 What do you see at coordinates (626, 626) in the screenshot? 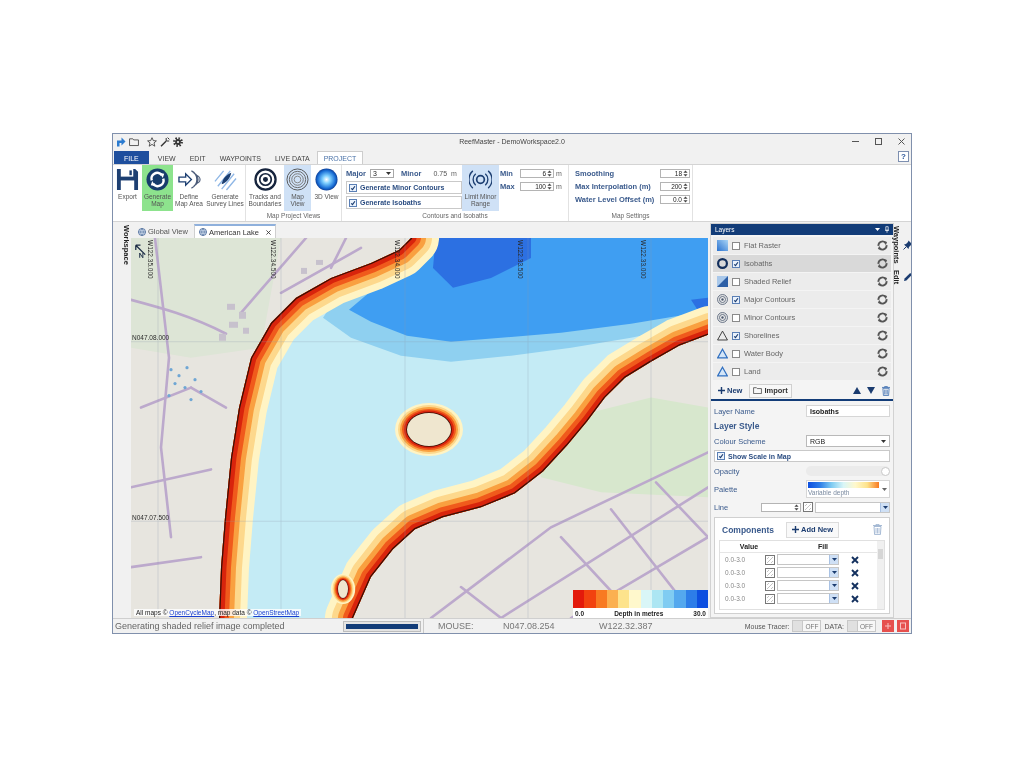
I see `mouse-longitude: W122.32.387` at bounding box center [626, 626].